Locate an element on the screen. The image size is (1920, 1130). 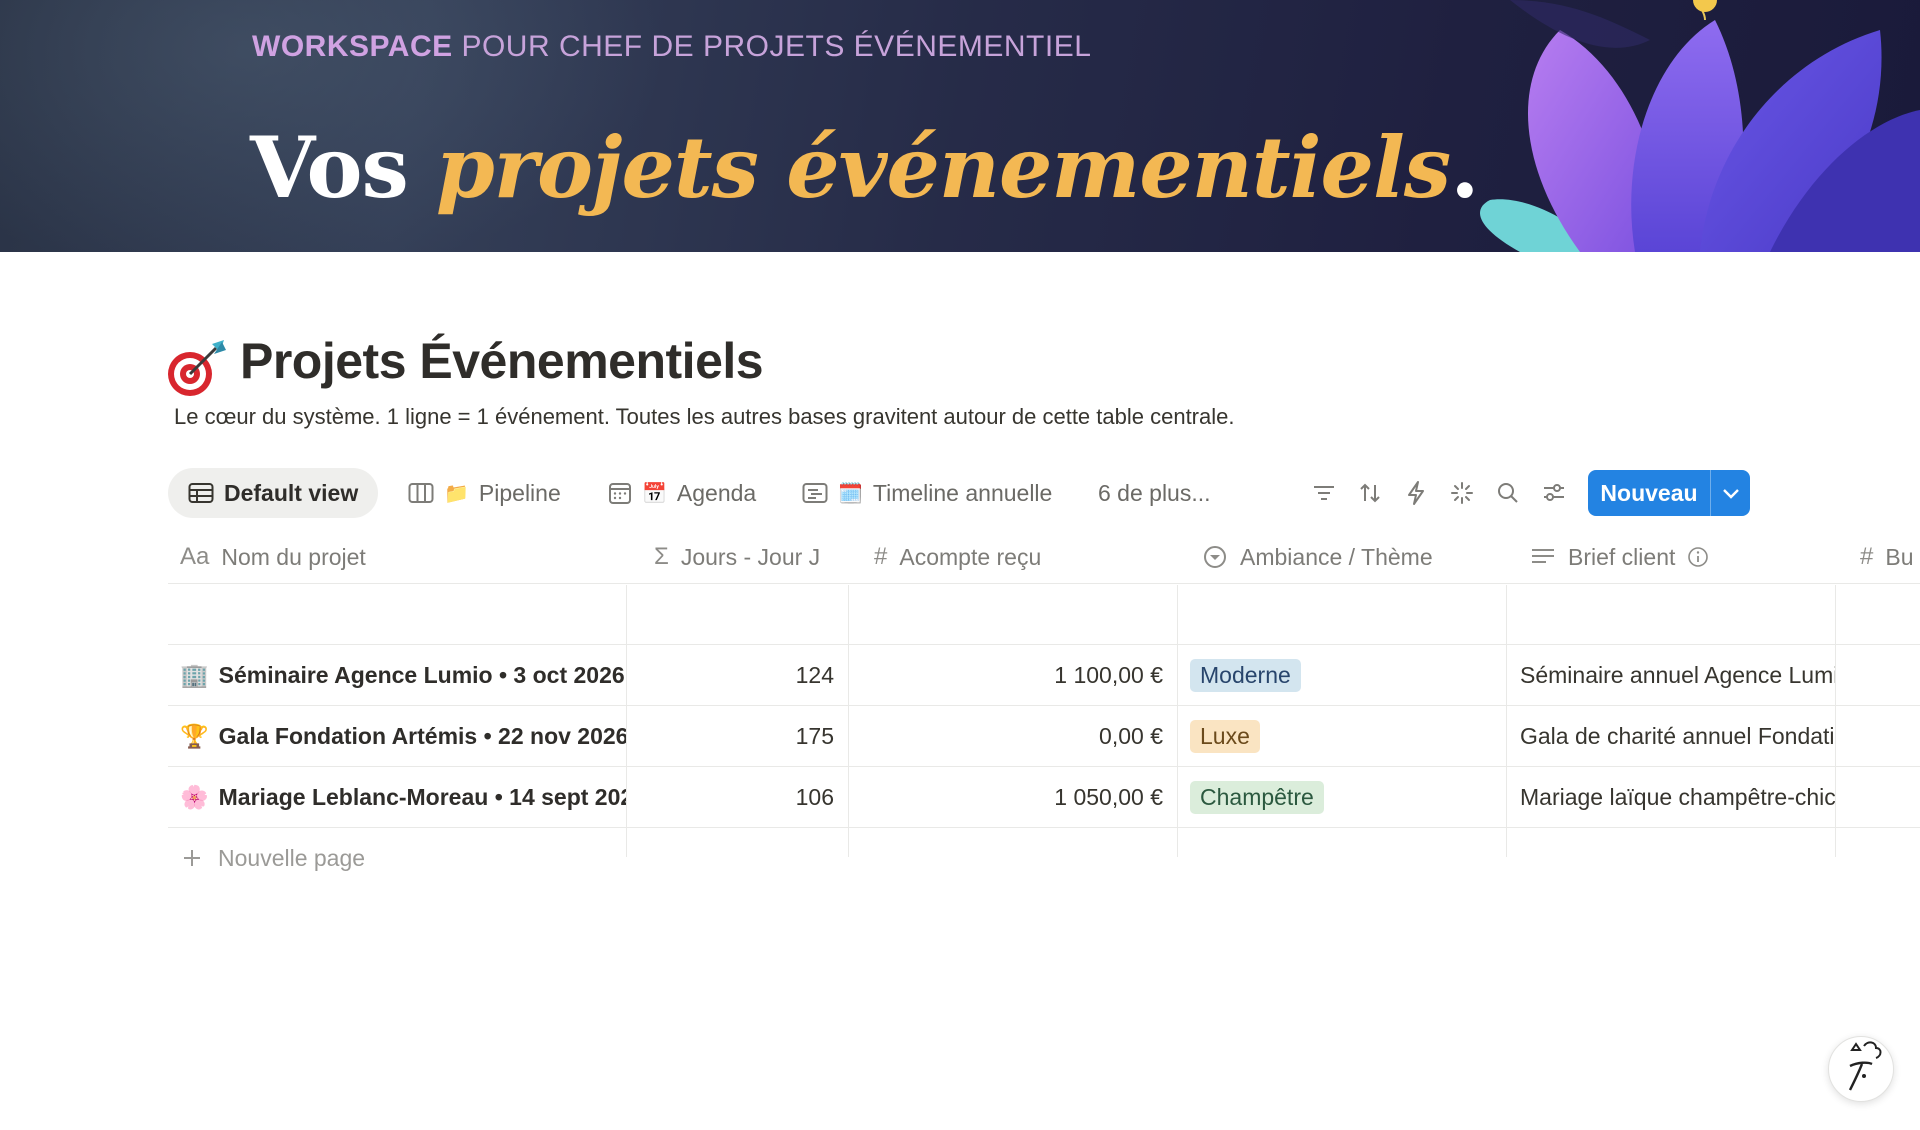
project-name: Séminaire Agence Lumio • 3 oct 2026 is located at coordinates (421, 674).